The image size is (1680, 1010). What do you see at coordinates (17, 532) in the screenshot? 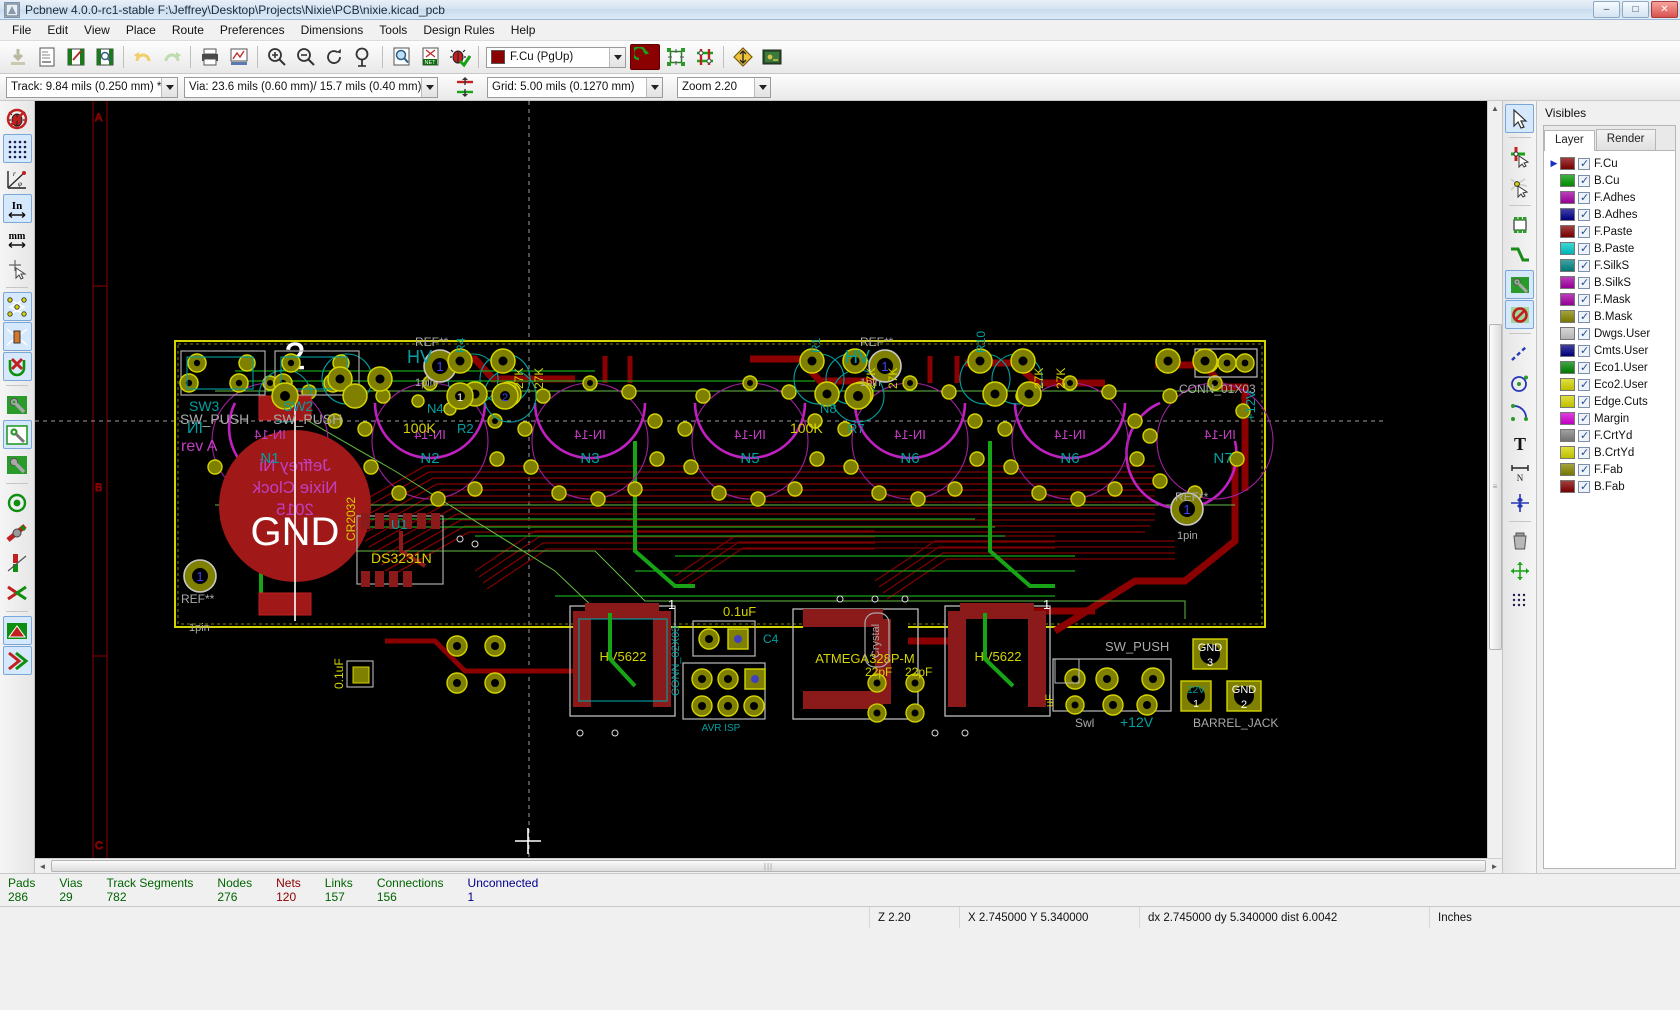
I see `track-sketch-icon` at bounding box center [17, 532].